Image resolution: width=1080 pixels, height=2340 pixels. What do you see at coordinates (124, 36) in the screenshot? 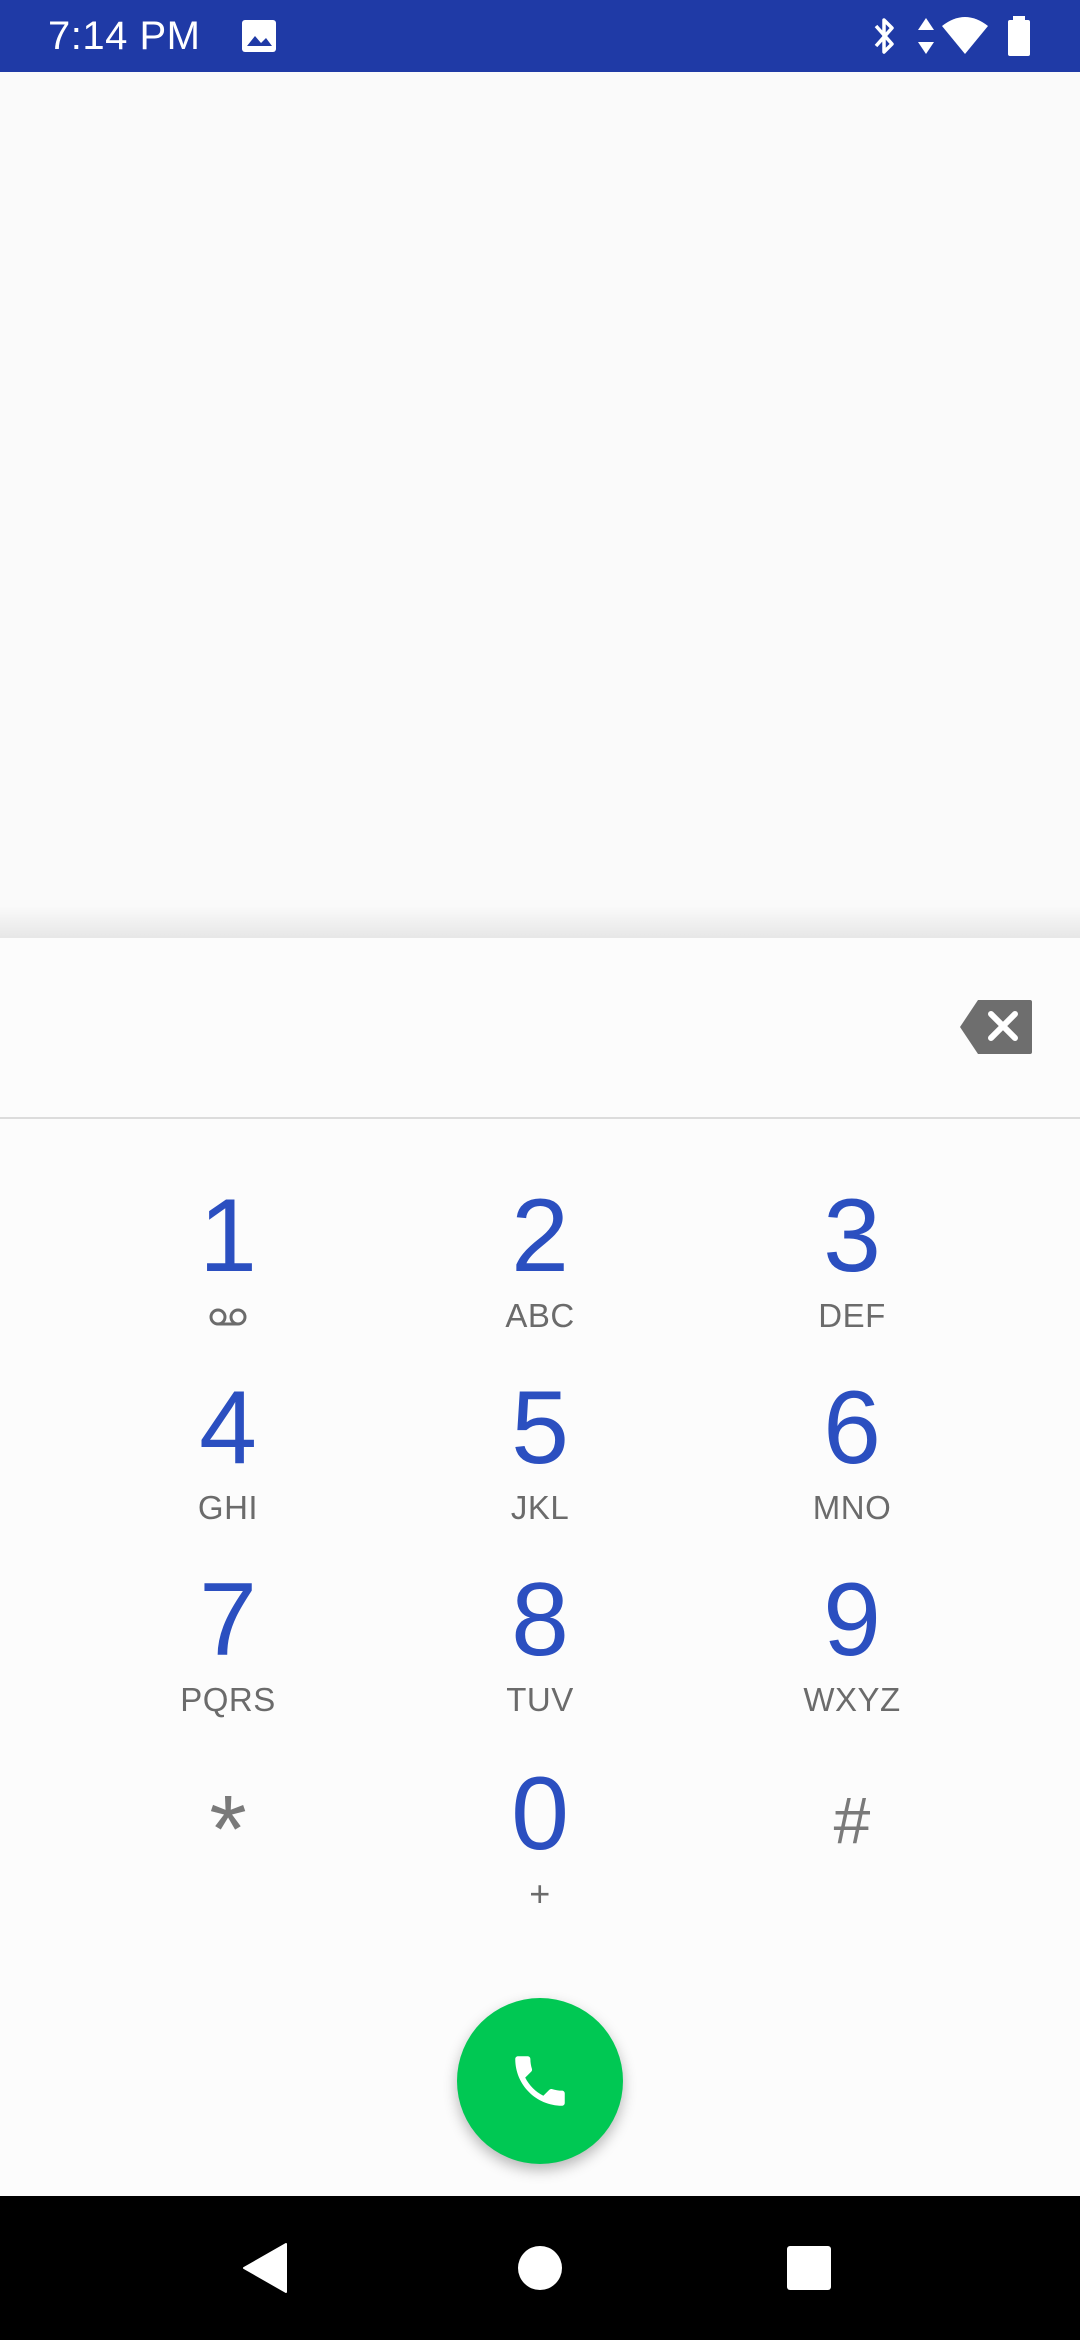
I see `status-time: 7:14 PM` at bounding box center [124, 36].